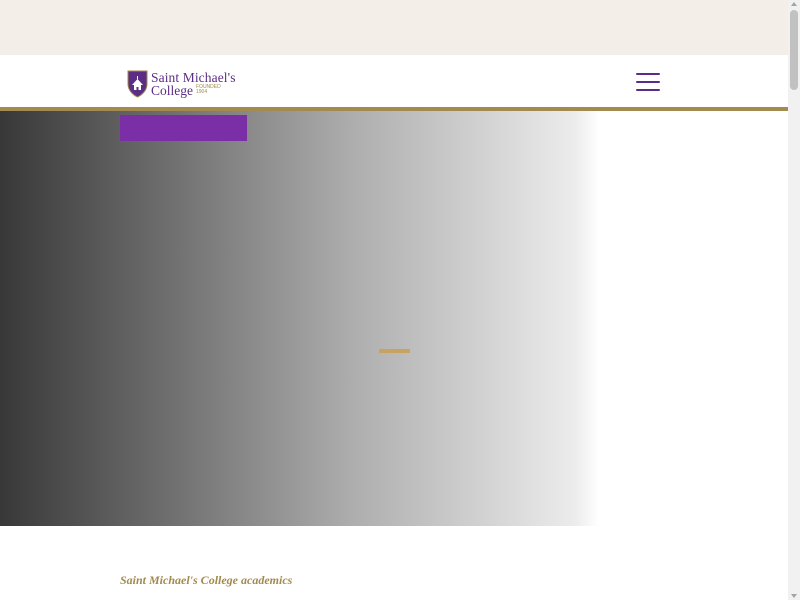  I want to click on scroll-up-icon, so click(794, 4).